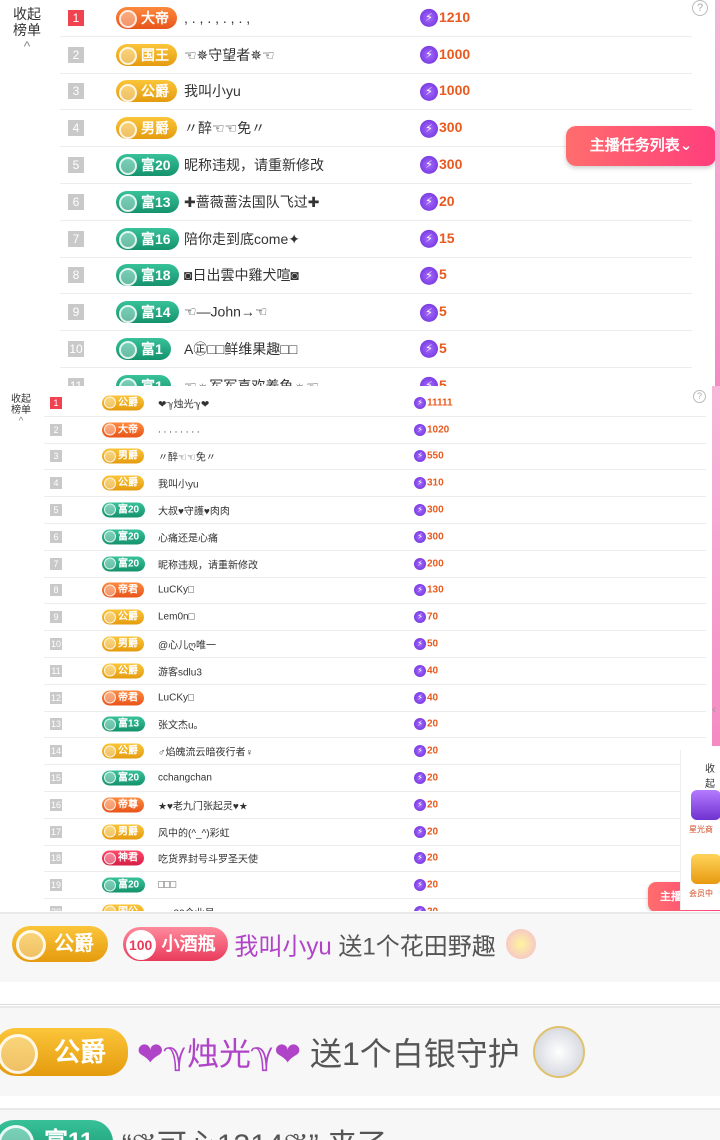 This screenshot has width=720, height=1140. I want to click on ranking-row: 16 帝尊 ★♥老九门张起灵♥★ ⚡ 20, so click(375, 805).